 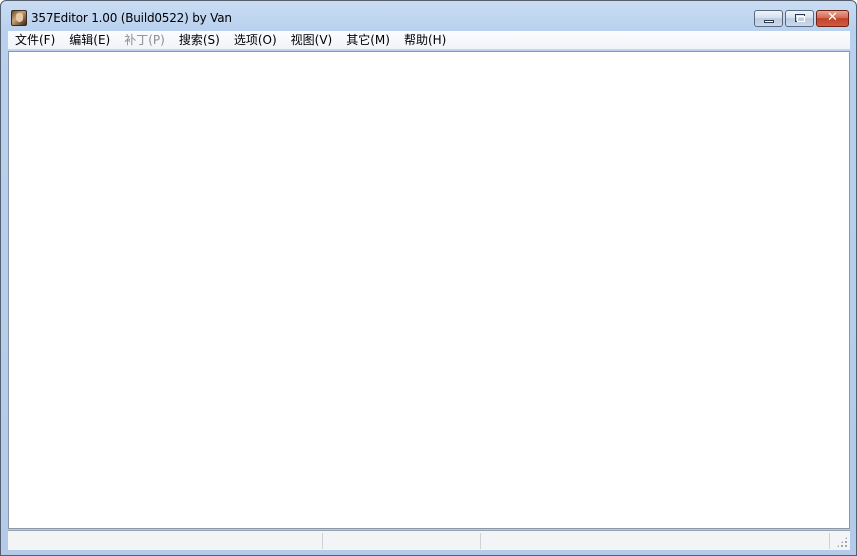 What do you see at coordinates (89, 40) in the screenshot?
I see `menu-edit: 编辑(E)` at bounding box center [89, 40].